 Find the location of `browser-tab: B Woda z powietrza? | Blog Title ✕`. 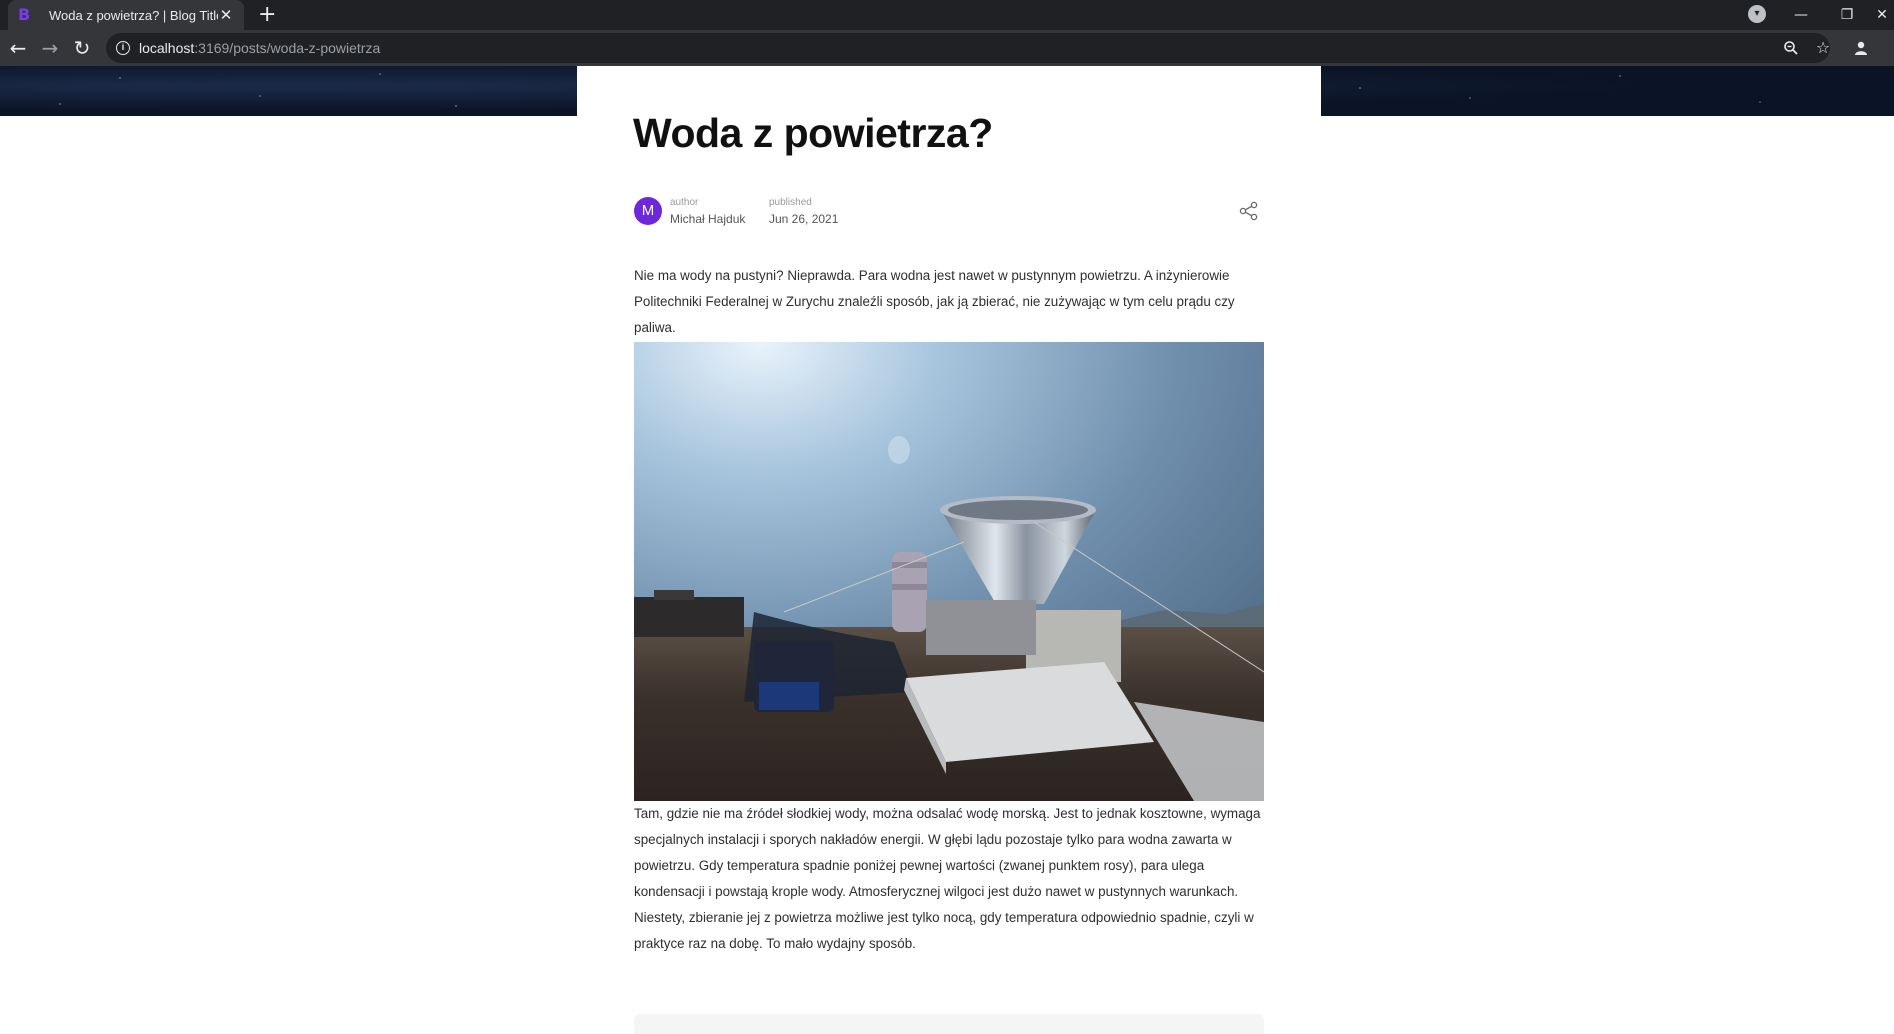

browser-tab: B Woda z powietrza? | Blog Title ✕ is located at coordinates (126, 15).